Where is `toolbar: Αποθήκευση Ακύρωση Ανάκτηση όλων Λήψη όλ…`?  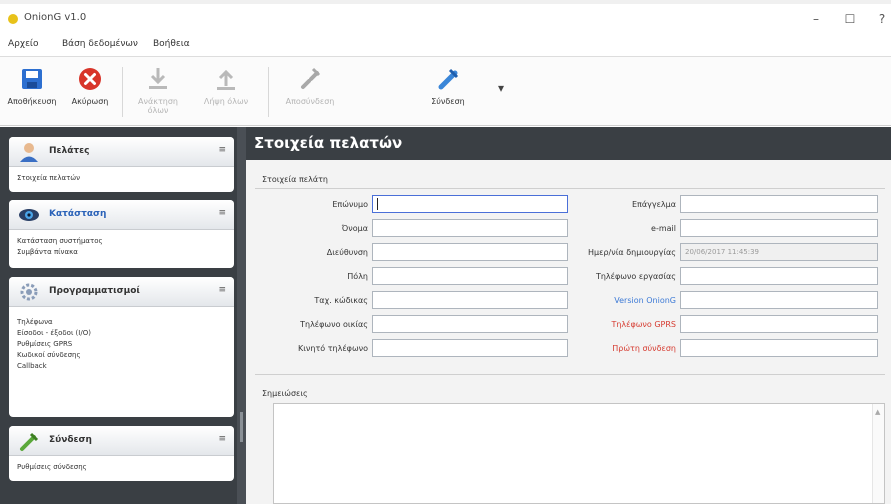
toolbar: Αποθήκευση Ακύρωση Ανάκτηση όλων Λήψη όλ… is located at coordinates (445, 91).